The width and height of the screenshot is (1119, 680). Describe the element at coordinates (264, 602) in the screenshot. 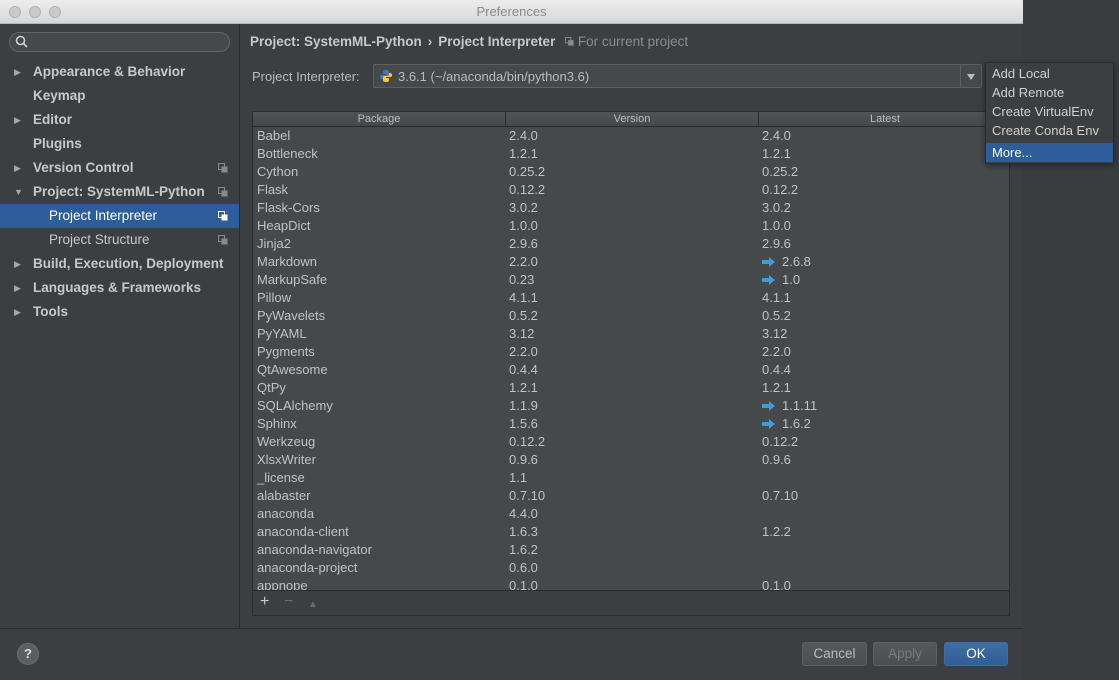

I see `add-package-button: +` at that location.